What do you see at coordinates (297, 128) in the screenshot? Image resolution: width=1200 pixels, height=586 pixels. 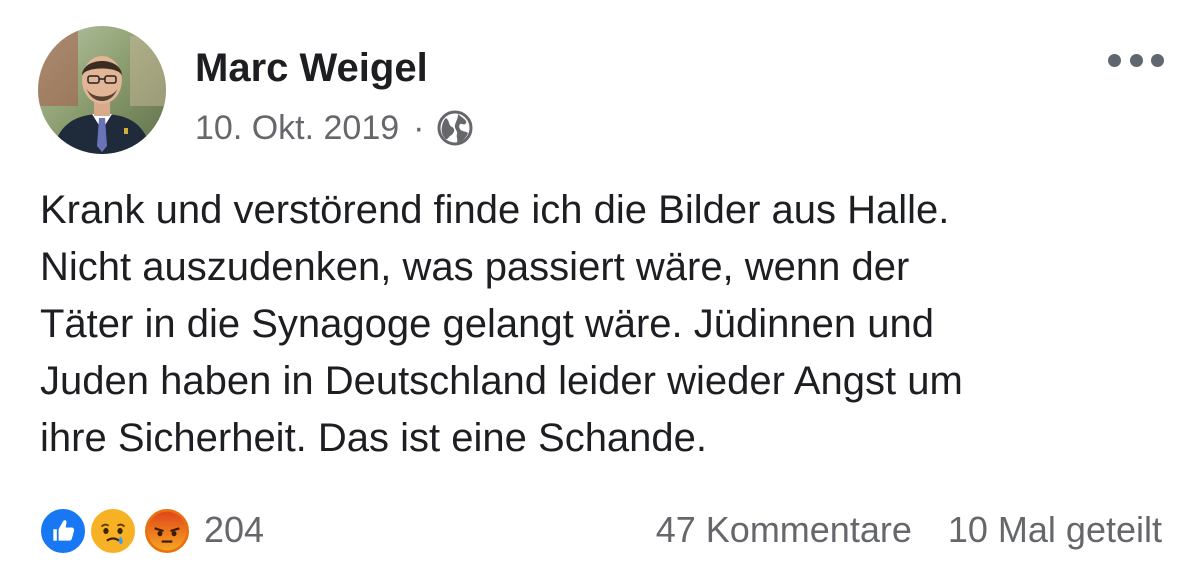 I see `post-date: 10. Okt. 2019` at bounding box center [297, 128].